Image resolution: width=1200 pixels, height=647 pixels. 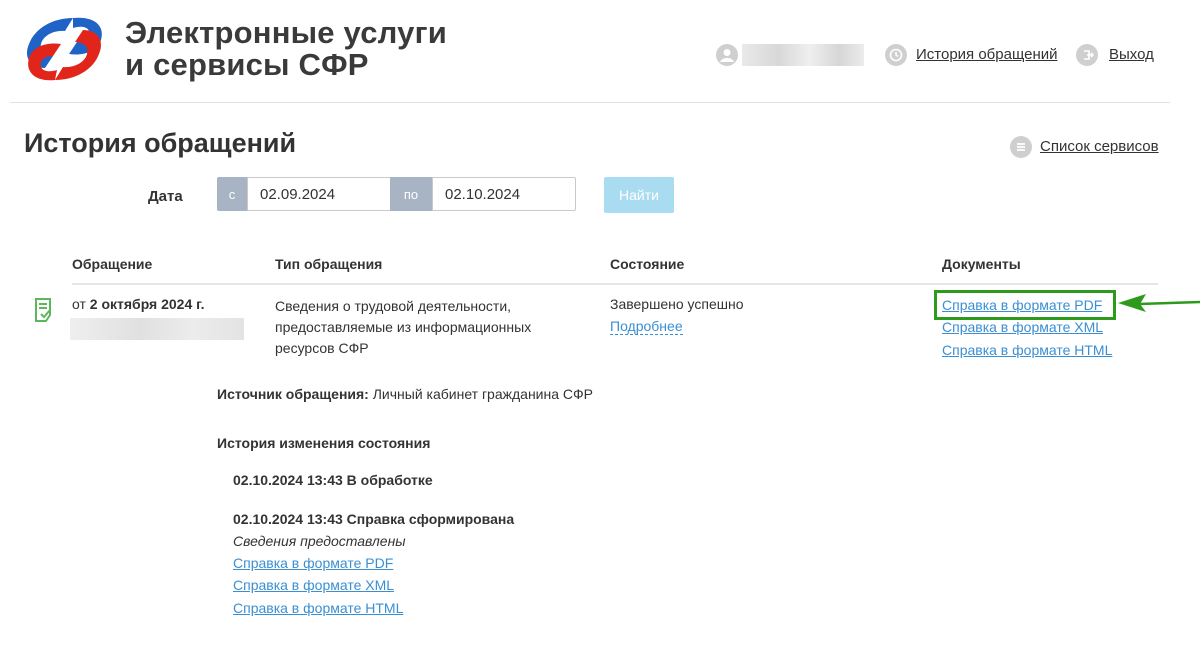 I want to click on brand-title: Электронные услуги и сервисы СФР, so click(x=286, y=49).